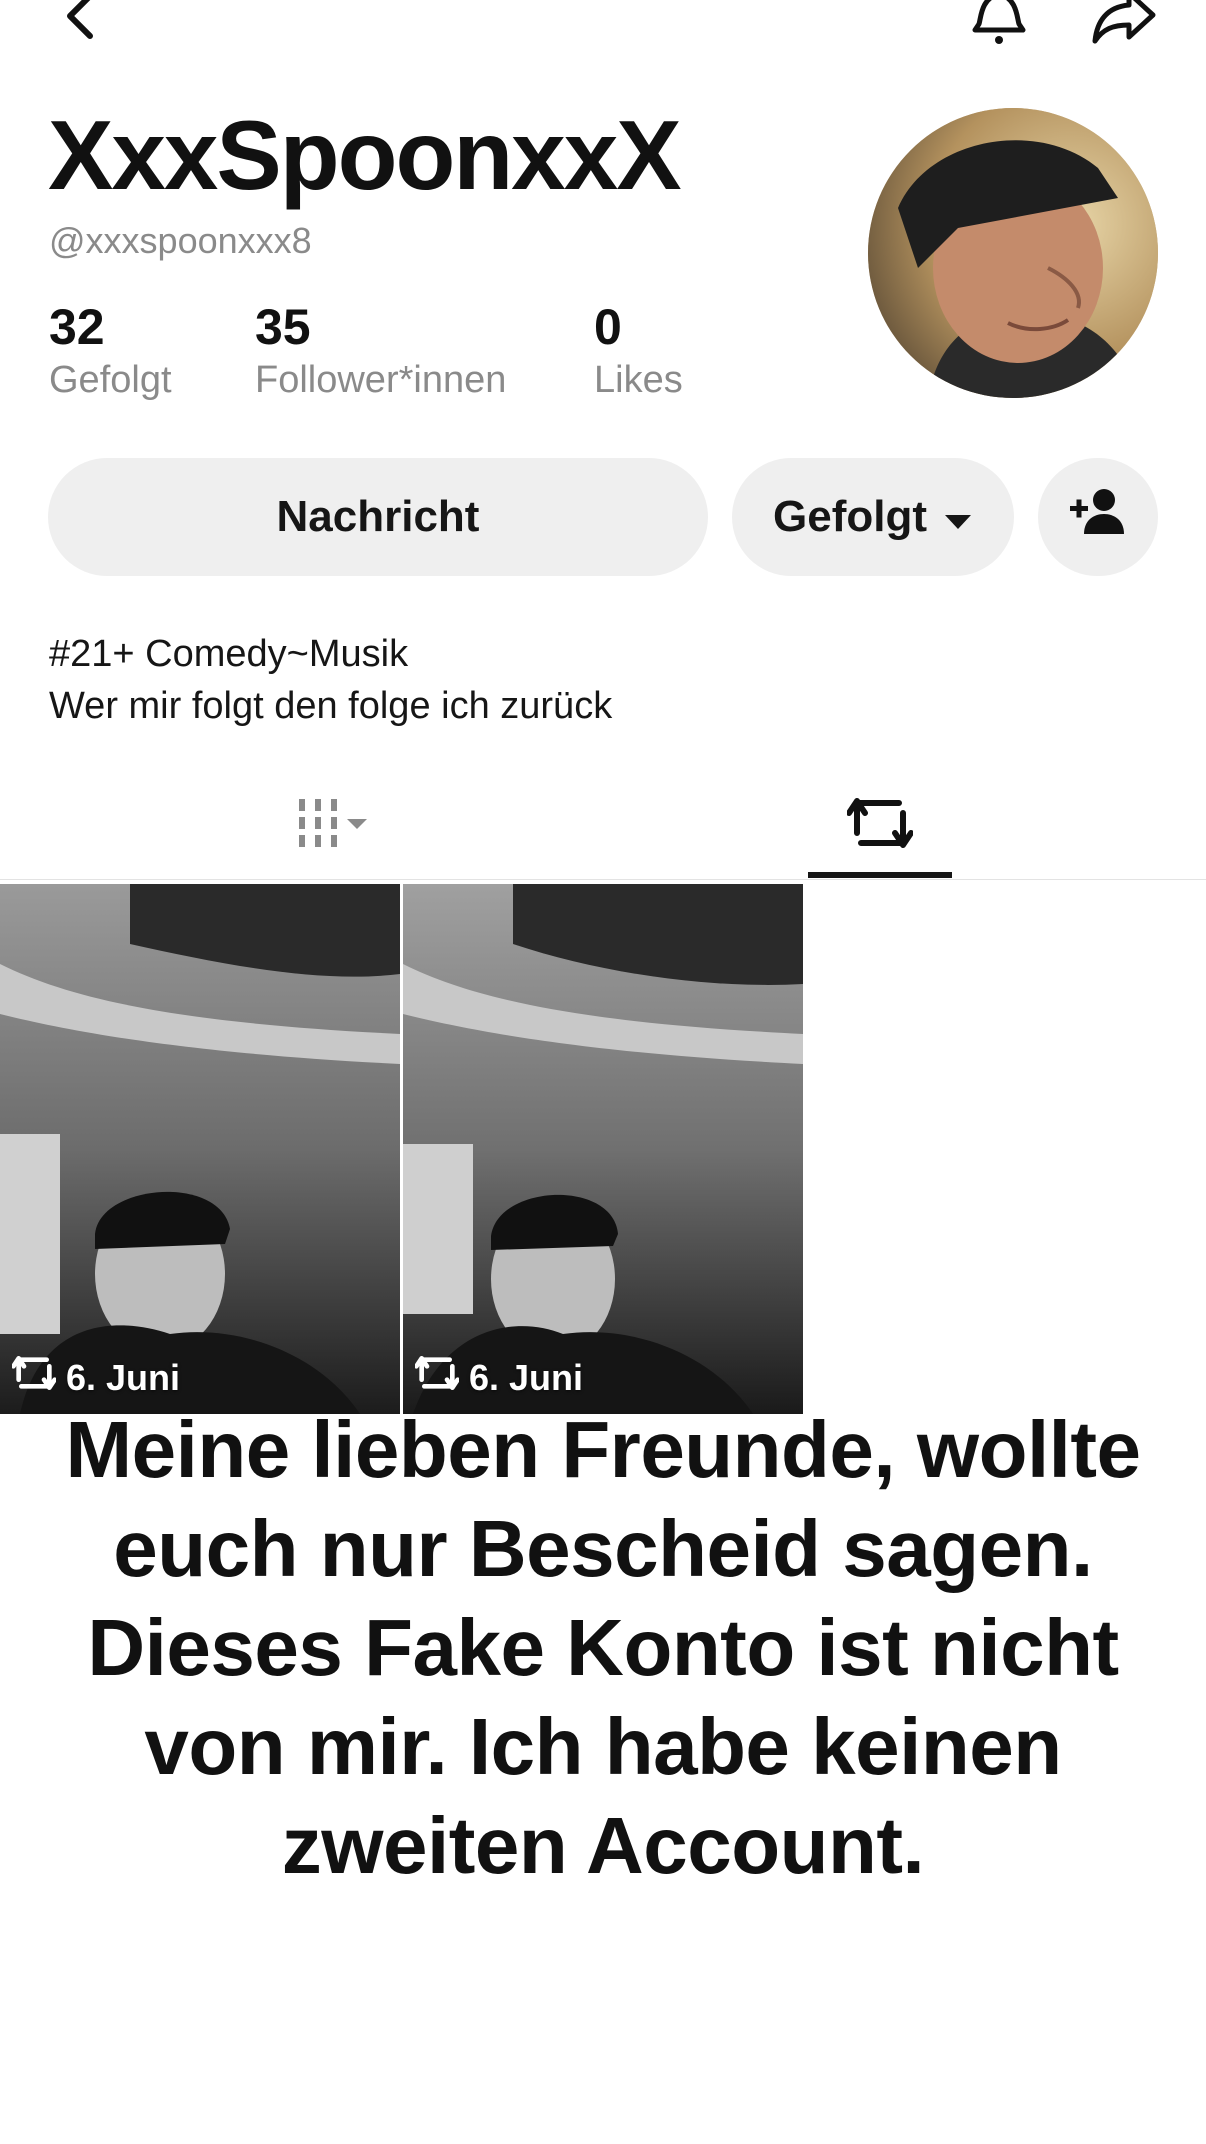 This screenshot has width=1206, height=2144. I want to click on avatar, so click(1013, 253).